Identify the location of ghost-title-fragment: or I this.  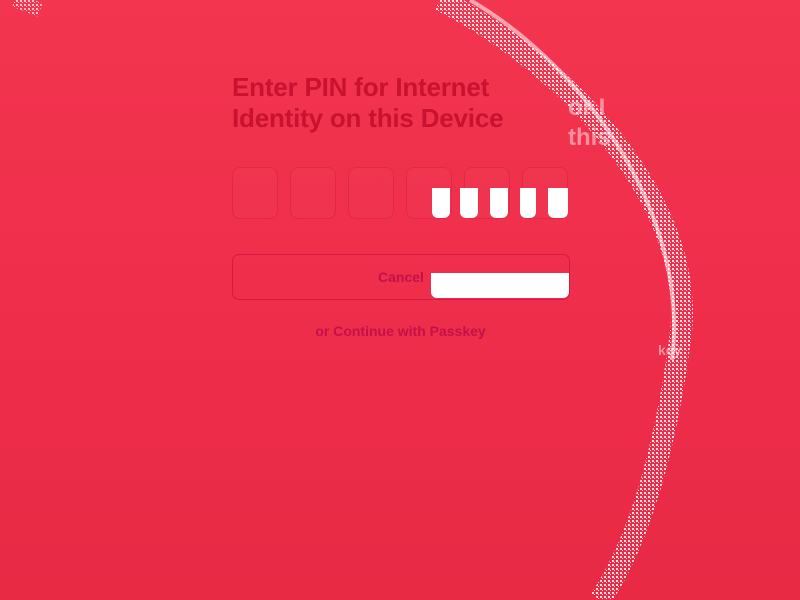
(589, 122).